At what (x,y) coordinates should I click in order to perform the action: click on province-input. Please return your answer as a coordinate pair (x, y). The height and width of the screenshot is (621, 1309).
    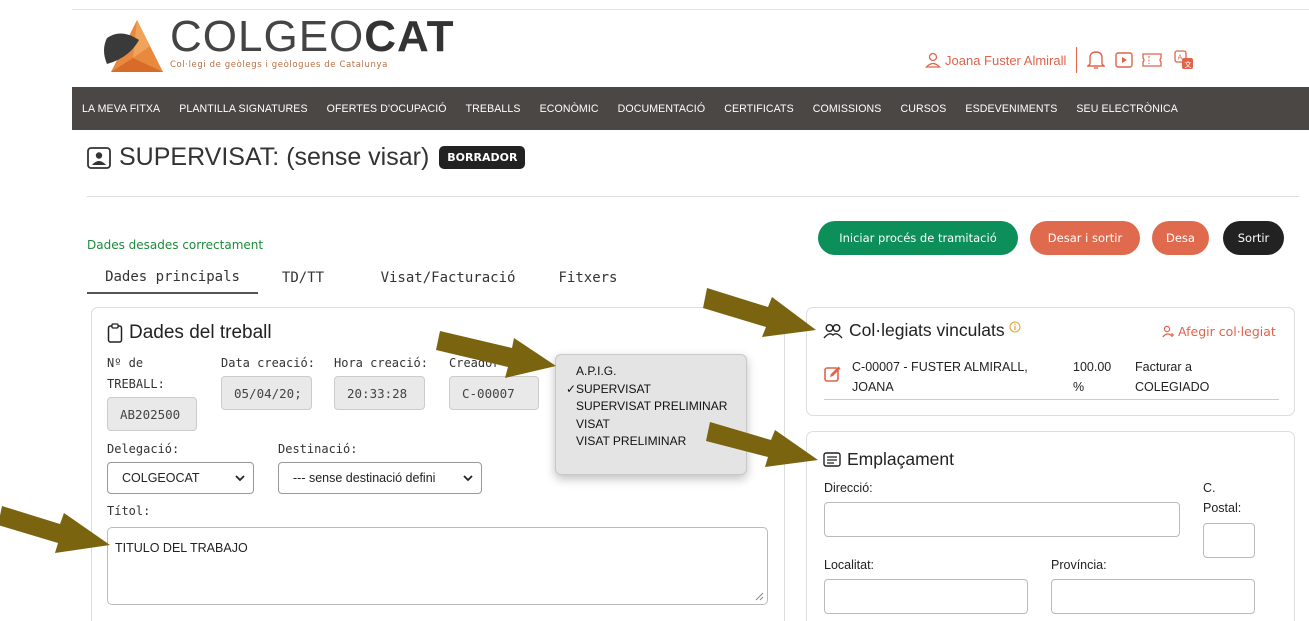
    Looking at the image, I should click on (1153, 596).